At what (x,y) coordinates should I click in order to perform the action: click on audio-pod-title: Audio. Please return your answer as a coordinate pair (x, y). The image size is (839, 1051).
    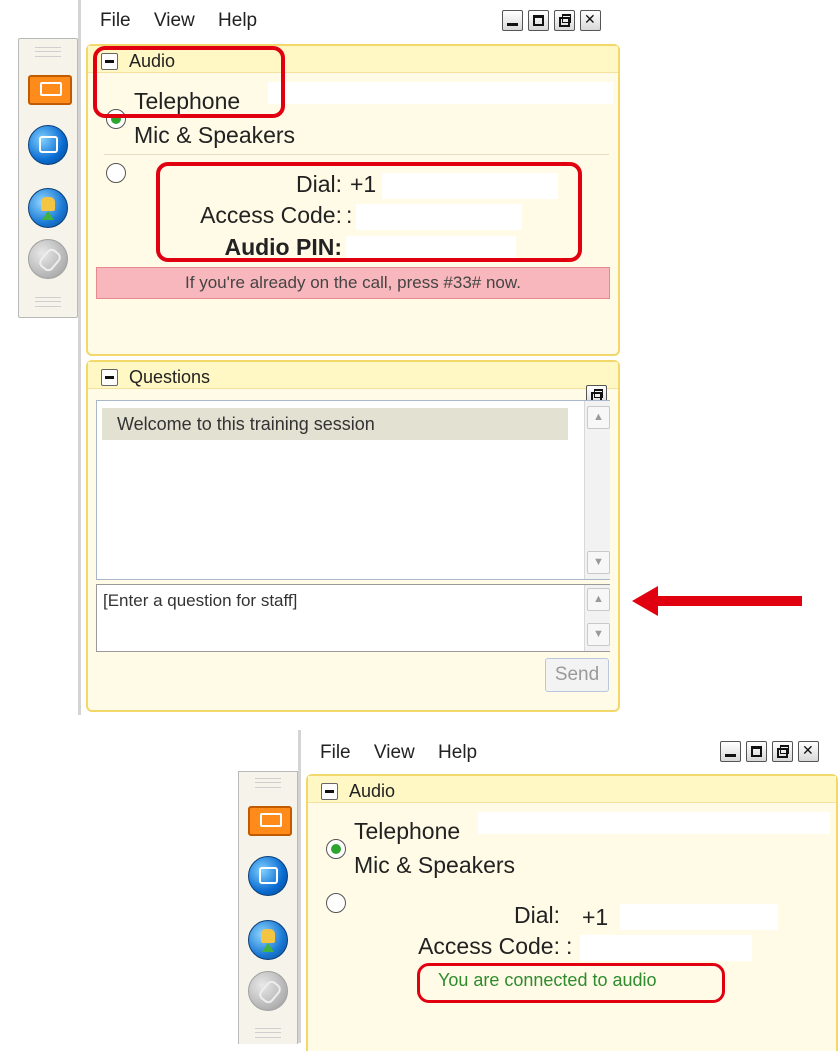
    Looking at the image, I should click on (372, 791).